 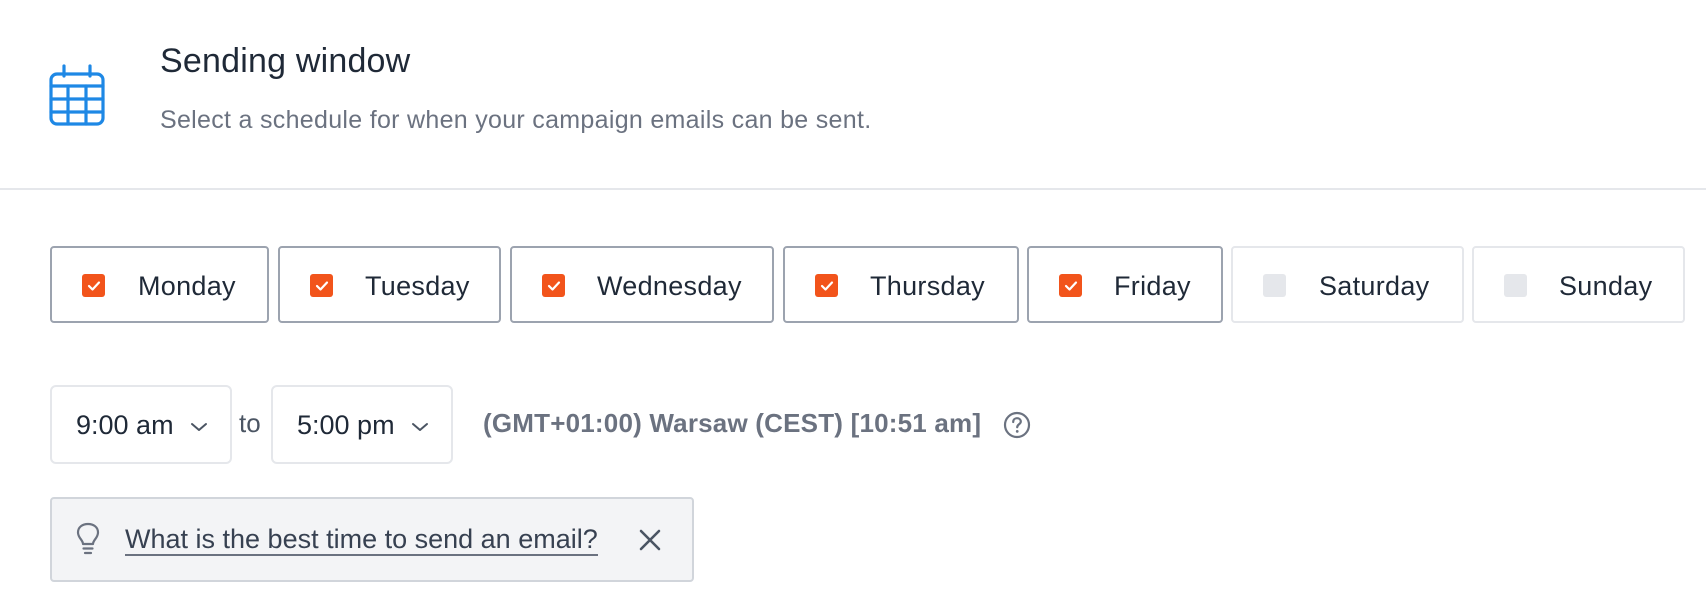 I want to click on day-toggle-thursday: Thursday, so click(x=901, y=284).